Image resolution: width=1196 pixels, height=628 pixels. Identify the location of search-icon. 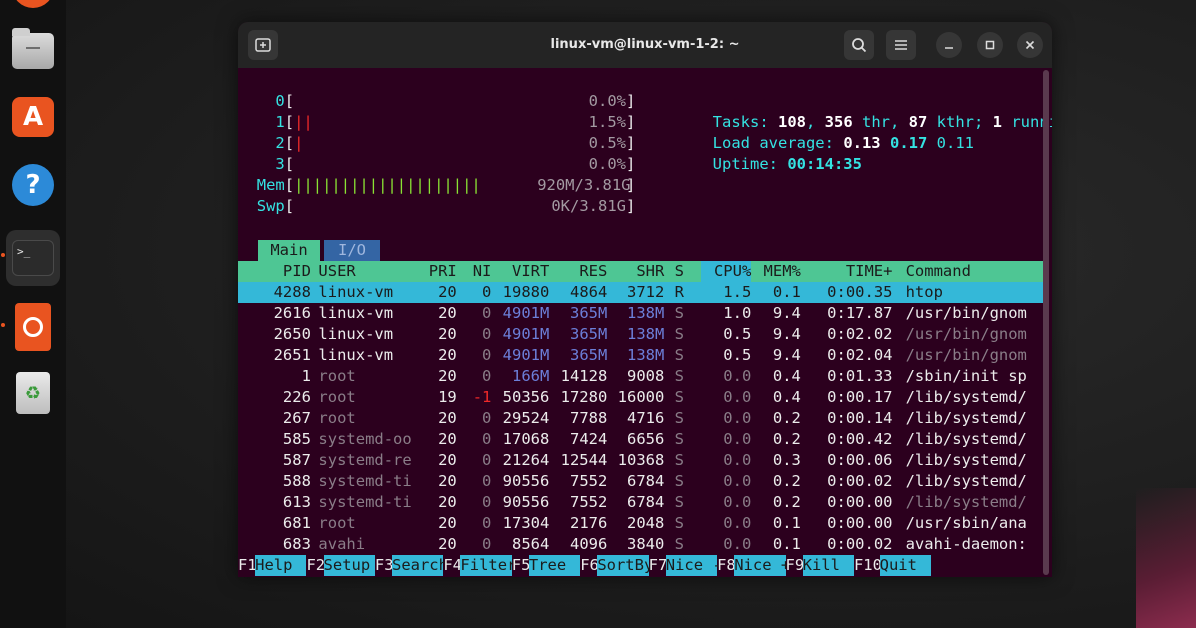
(859, 45).